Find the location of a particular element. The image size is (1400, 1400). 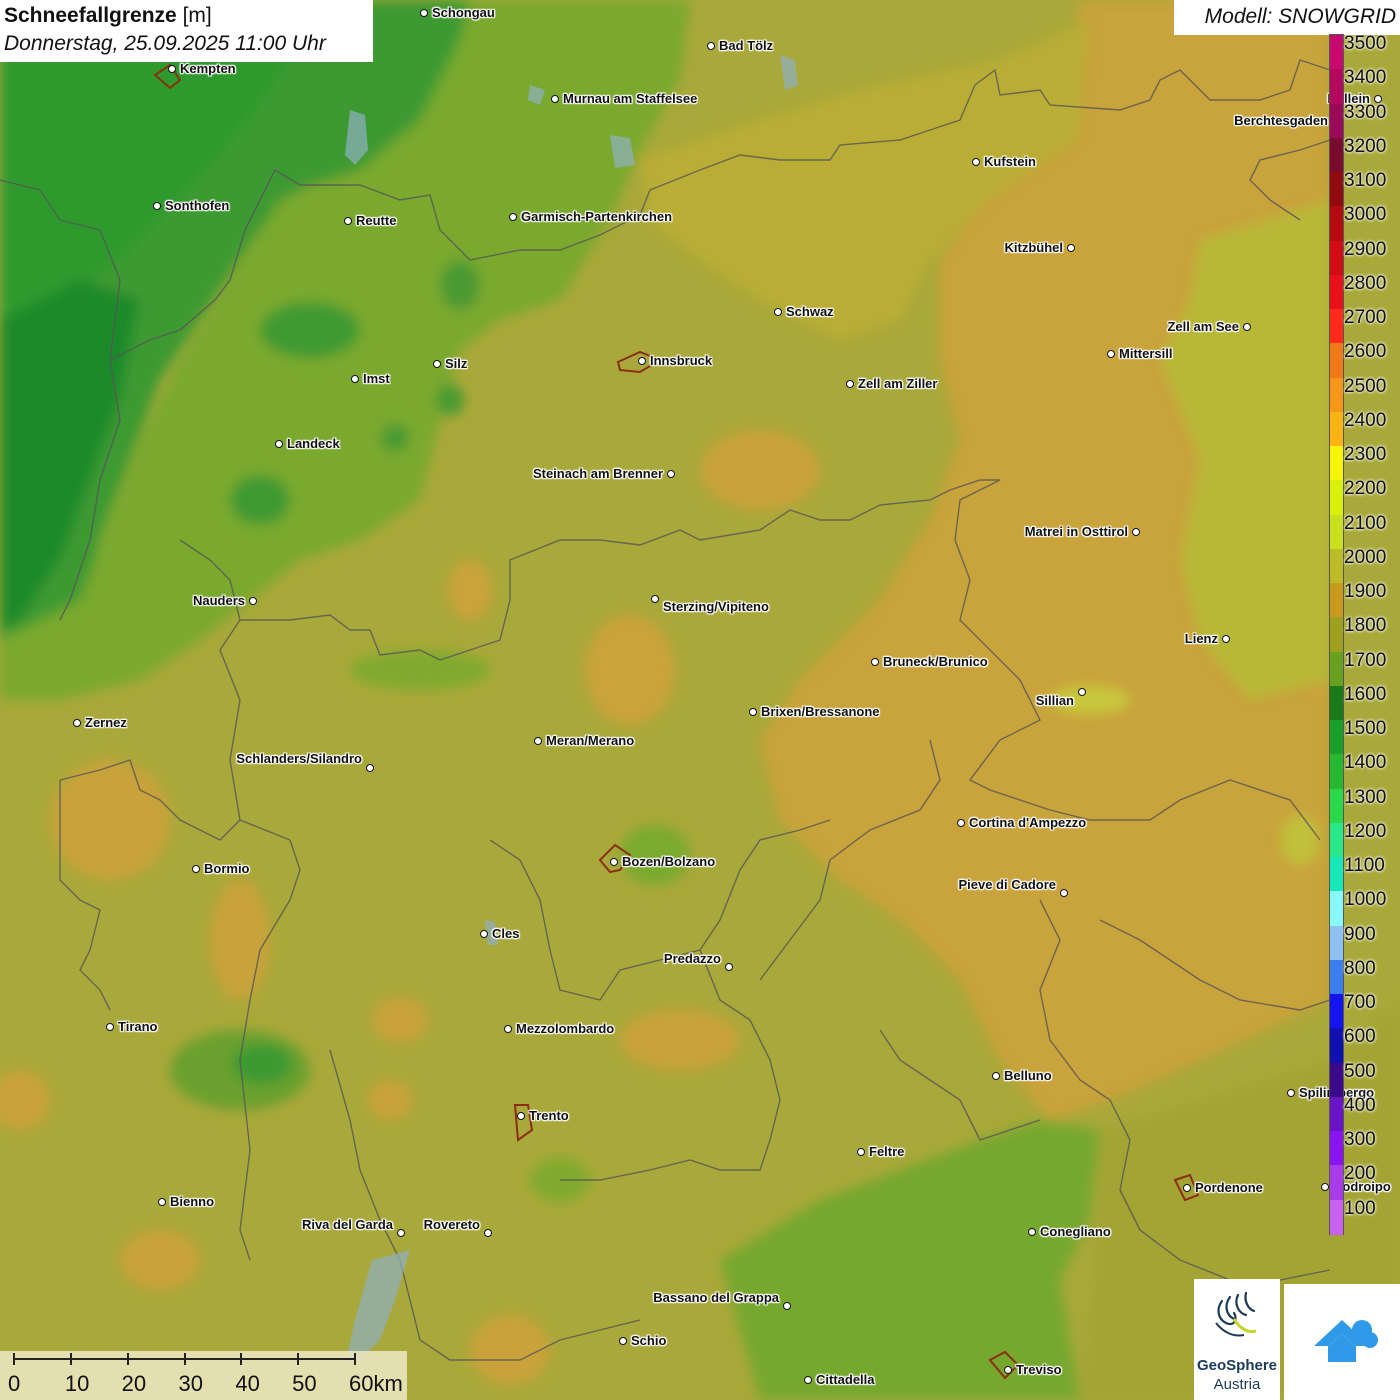

city-label: Feltre is located at coordinates (887, 1151).